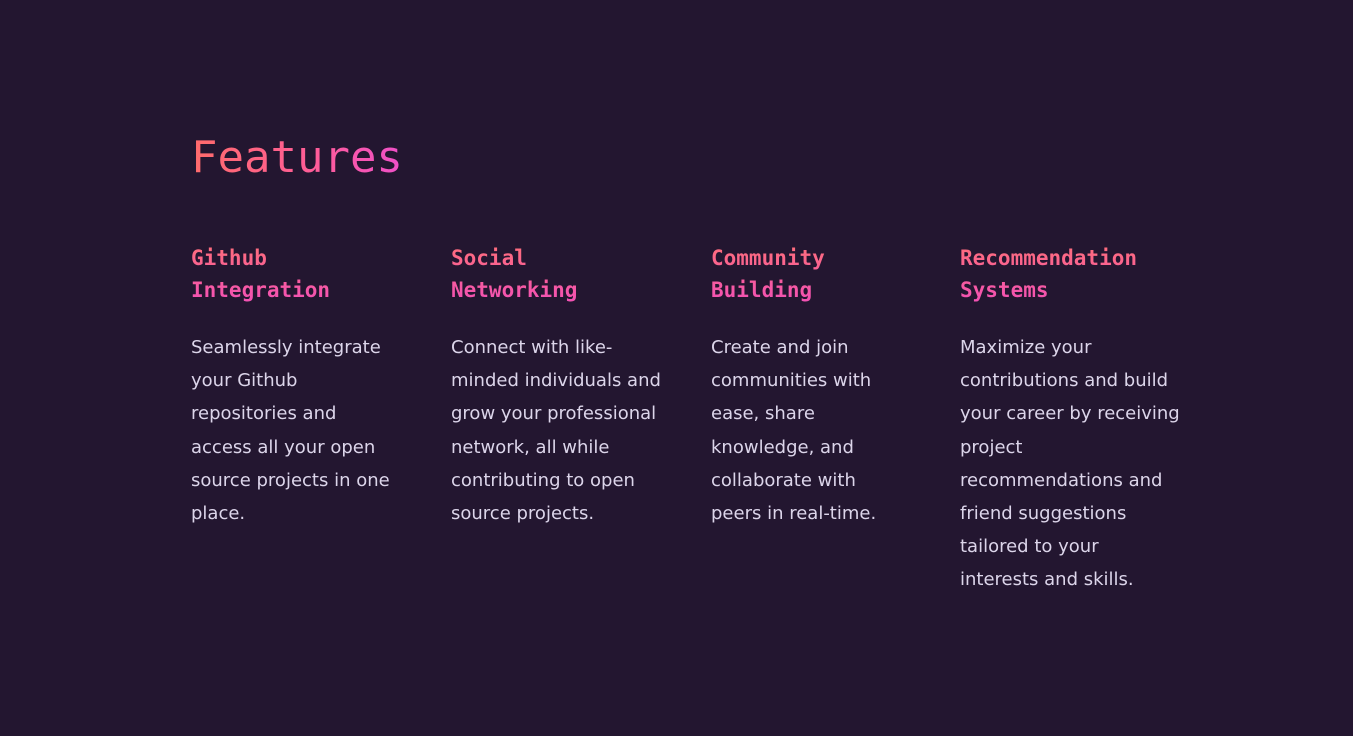 The width and height of the screenshot is (1353, 736). What do you see at coordinates (229, 258) in the screenshot?
I see `feature-title-line: Github` at bounding box center [229, 258].